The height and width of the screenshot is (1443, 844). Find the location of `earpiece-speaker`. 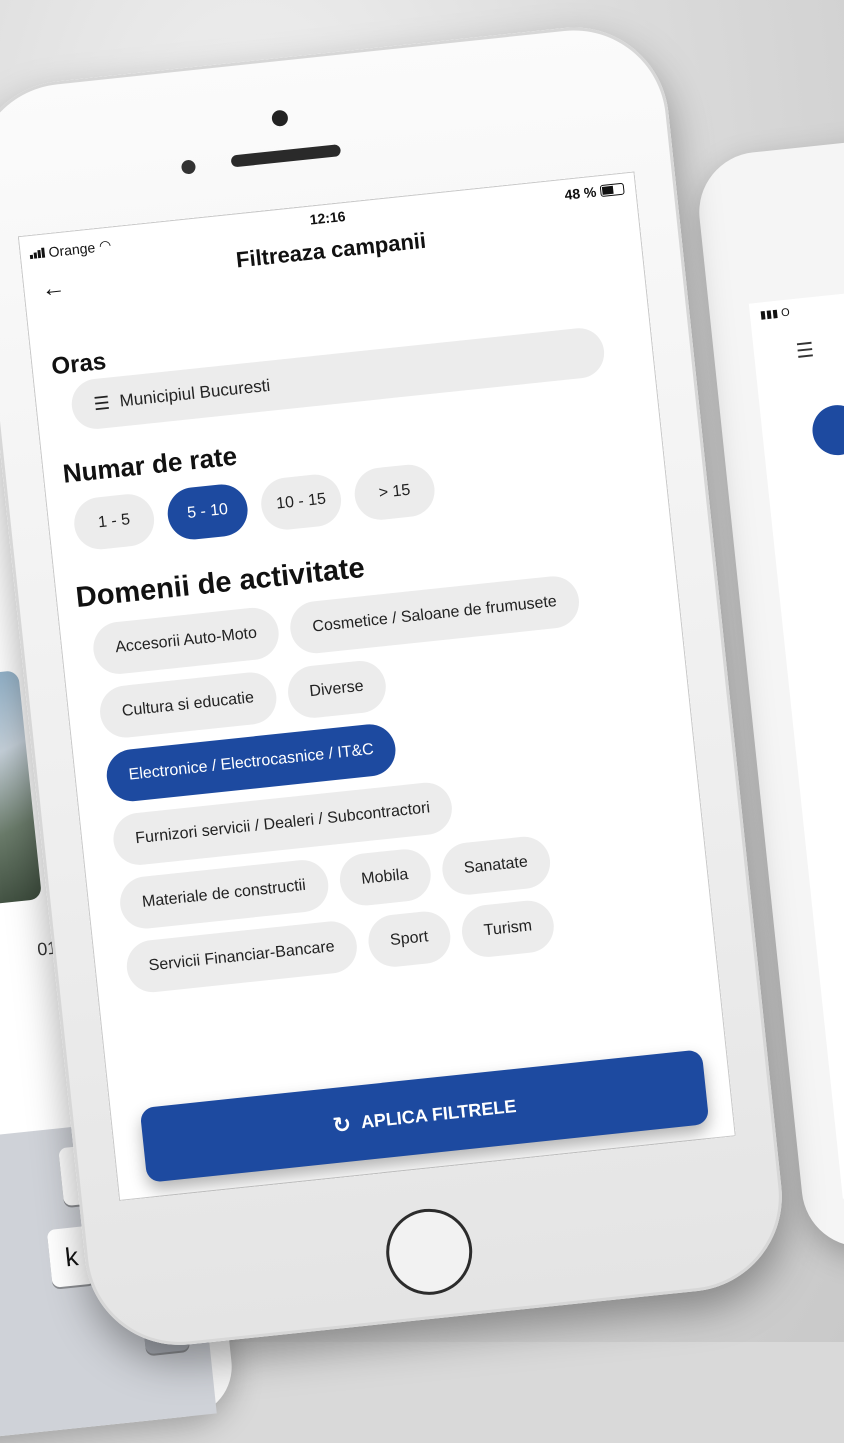

earpiece-speaker is located at coordinates (286, 156).